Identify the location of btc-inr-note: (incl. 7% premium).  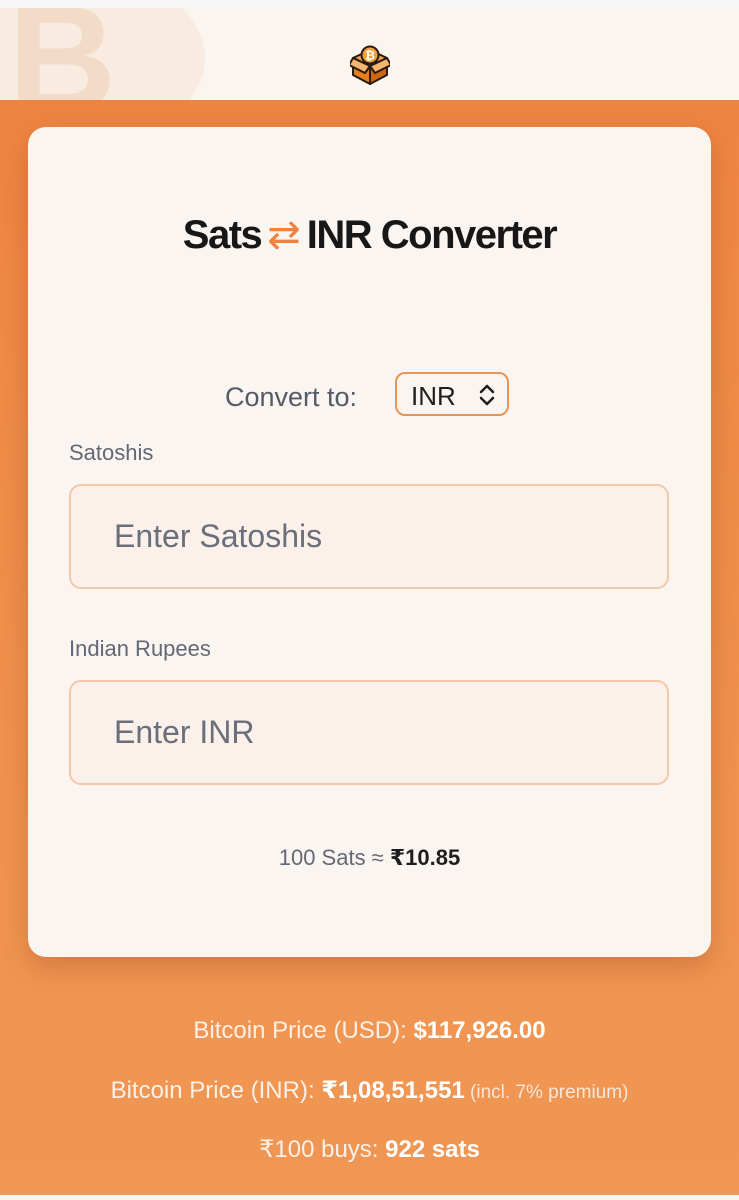
(546, 1092).